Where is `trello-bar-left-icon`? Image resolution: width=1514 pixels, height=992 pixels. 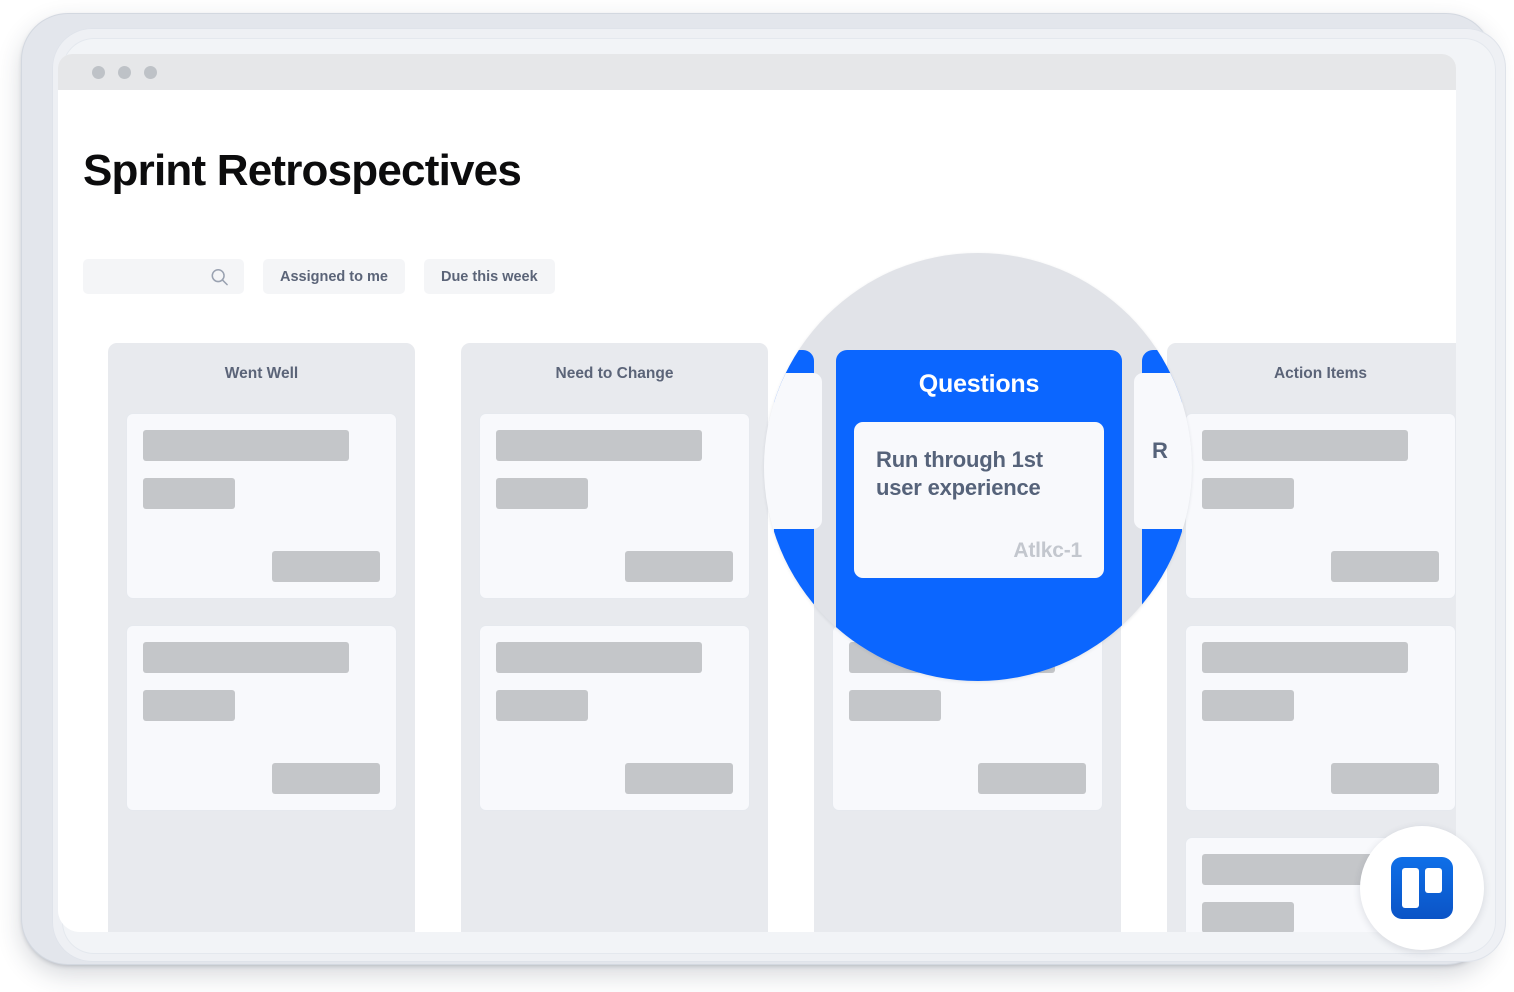 trello-bar-left-icon is located at coordinates (1410, 888).